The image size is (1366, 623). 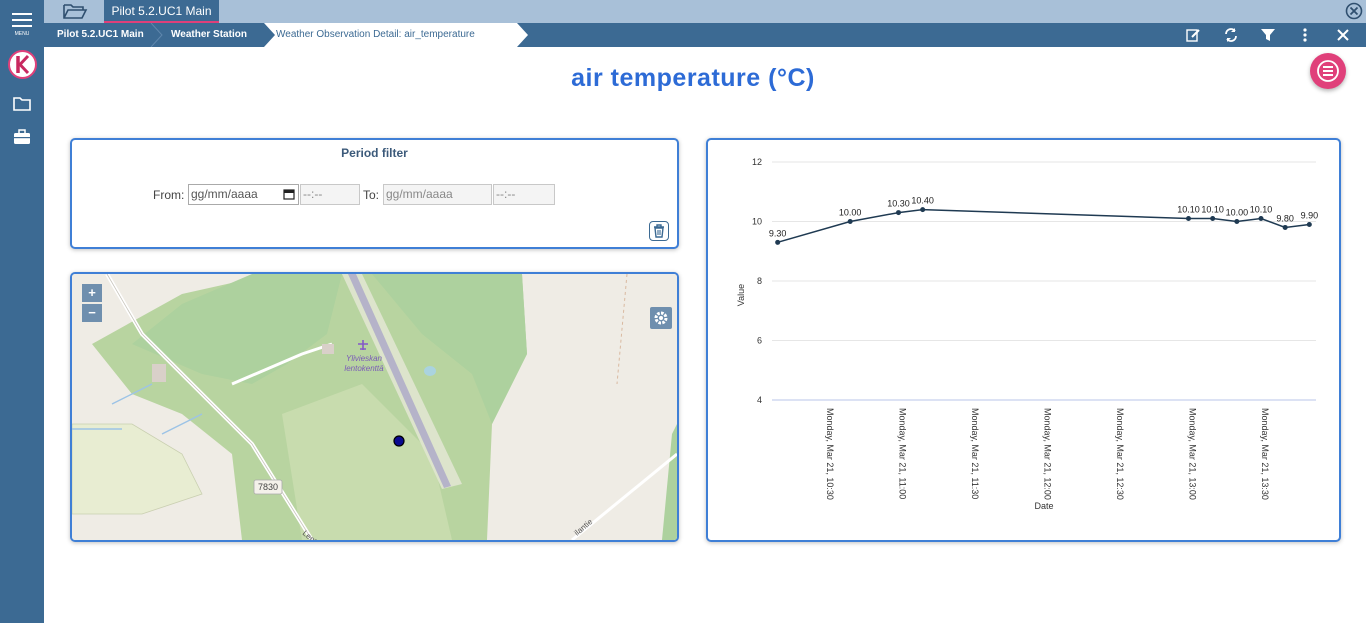 What do you see at coordinates (268, 487) in the screenshot?
I see `road-number-label: 7830` at bounding box center [268, 487].